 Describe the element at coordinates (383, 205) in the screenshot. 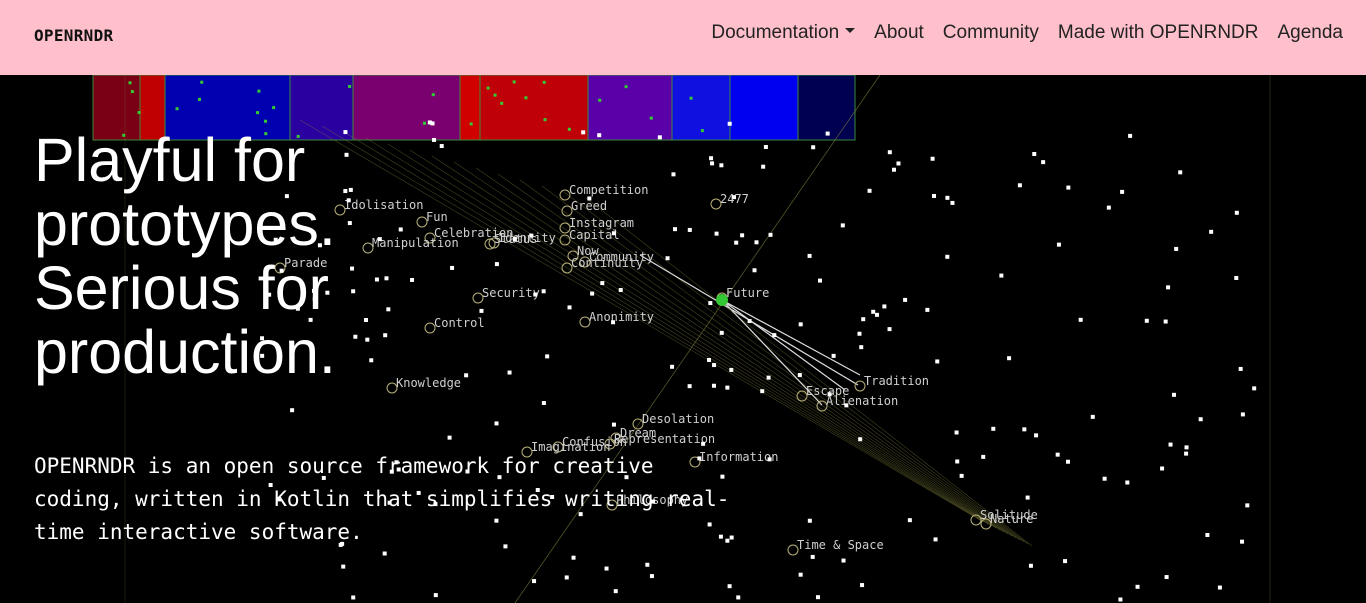

I see `graph-label: Idolisation` at that location.